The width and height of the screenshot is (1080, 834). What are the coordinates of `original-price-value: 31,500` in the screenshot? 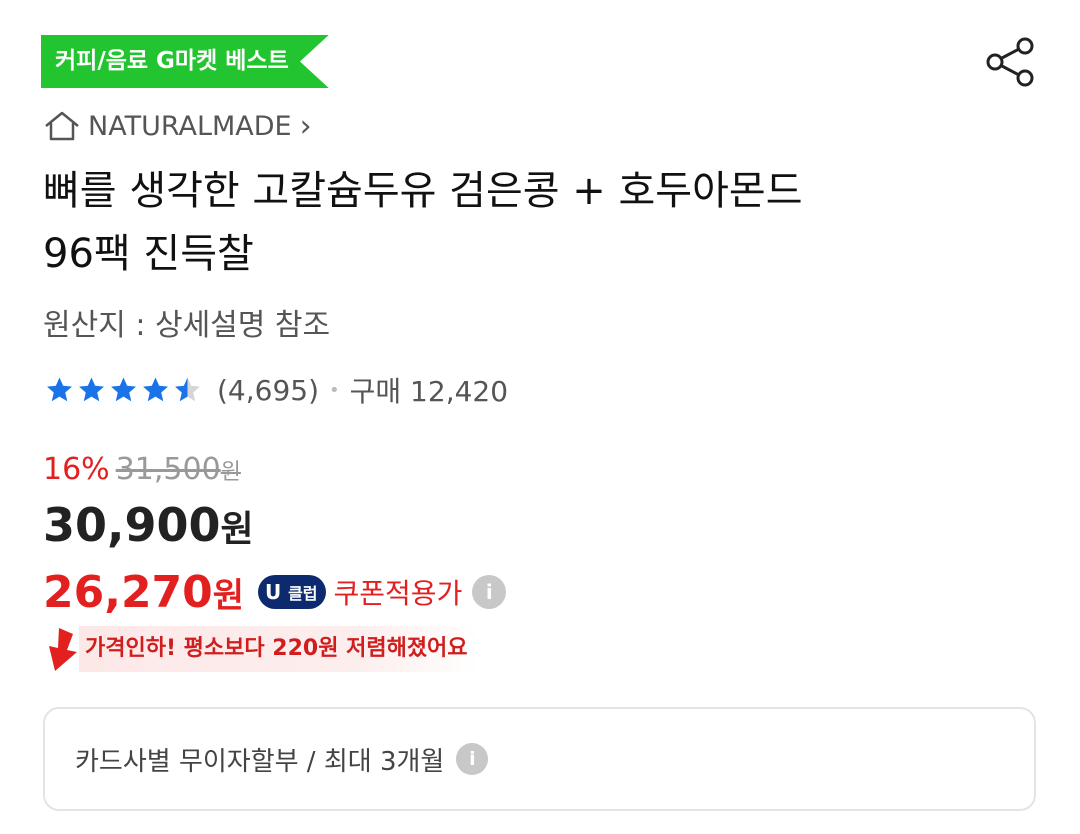 It's located at (168, 469).